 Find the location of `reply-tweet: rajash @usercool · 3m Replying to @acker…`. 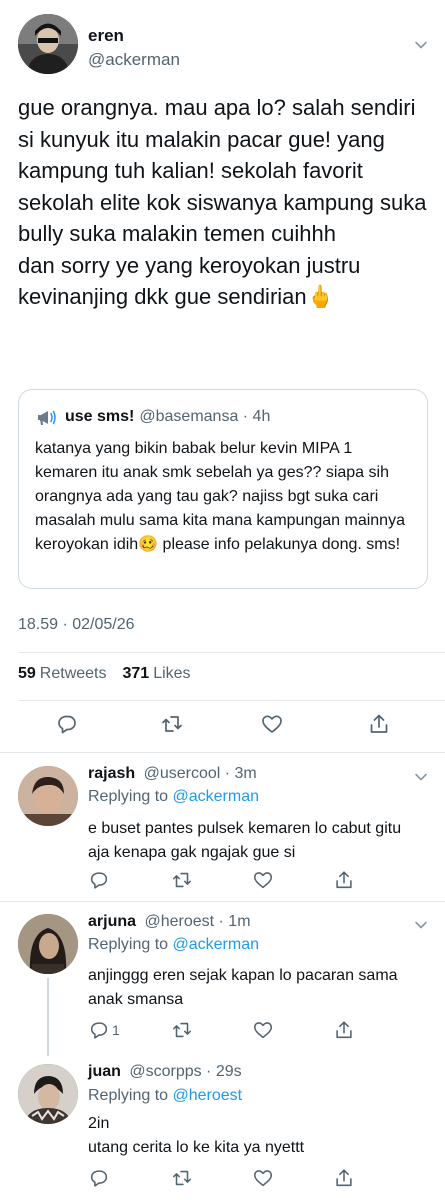

reply-tweet: rajash @usercool · 3m Replying to @acker… is located at coordinates (222, 827).